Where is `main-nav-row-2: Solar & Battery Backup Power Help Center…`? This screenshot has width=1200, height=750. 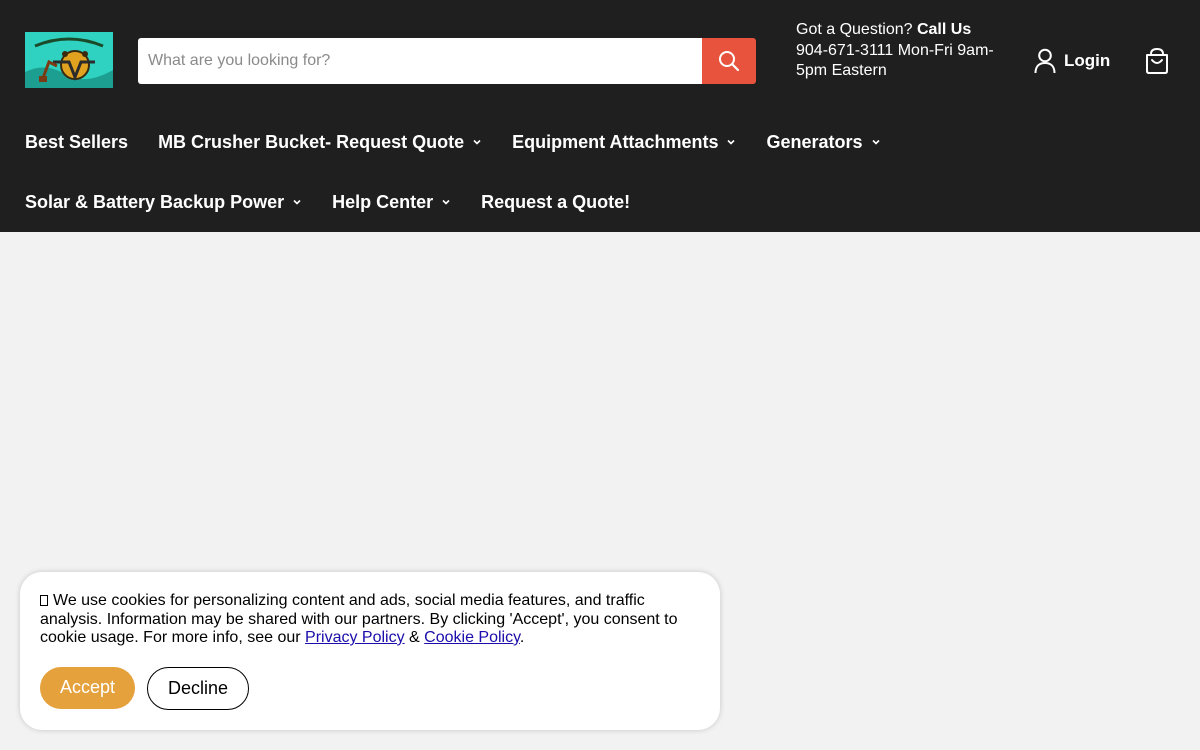
main-nav-row-2: Solar & Battery Backup Power Help Center… is located at coordinates (342, 202).